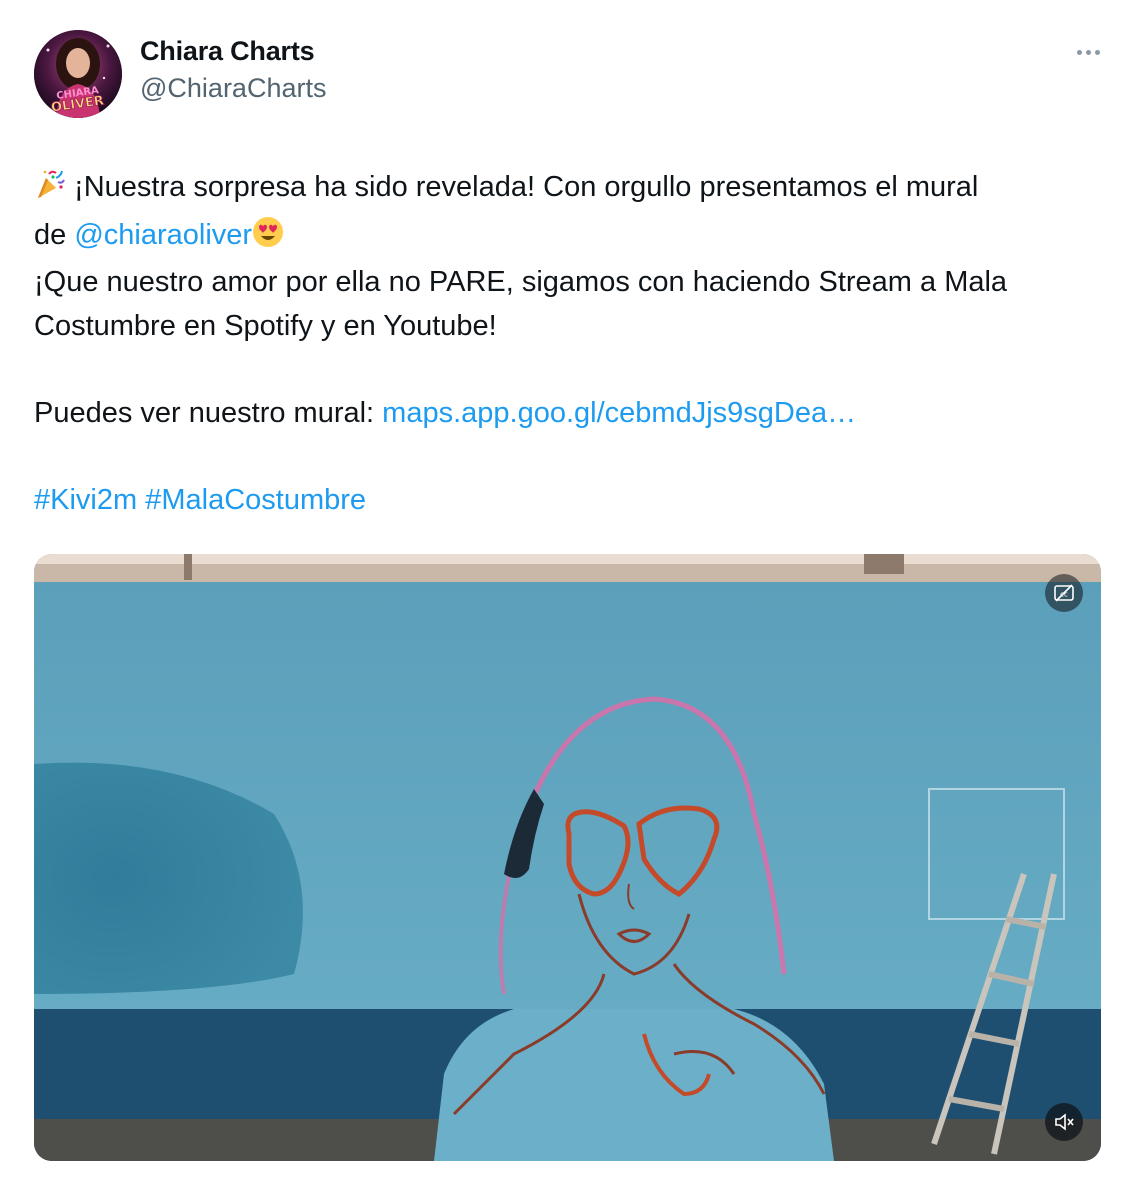 This screenshot has height=1200, width=1124. I want to click on tweet-hashtags: #Kivi2m #MalaCostumbre, so click(569, 501).